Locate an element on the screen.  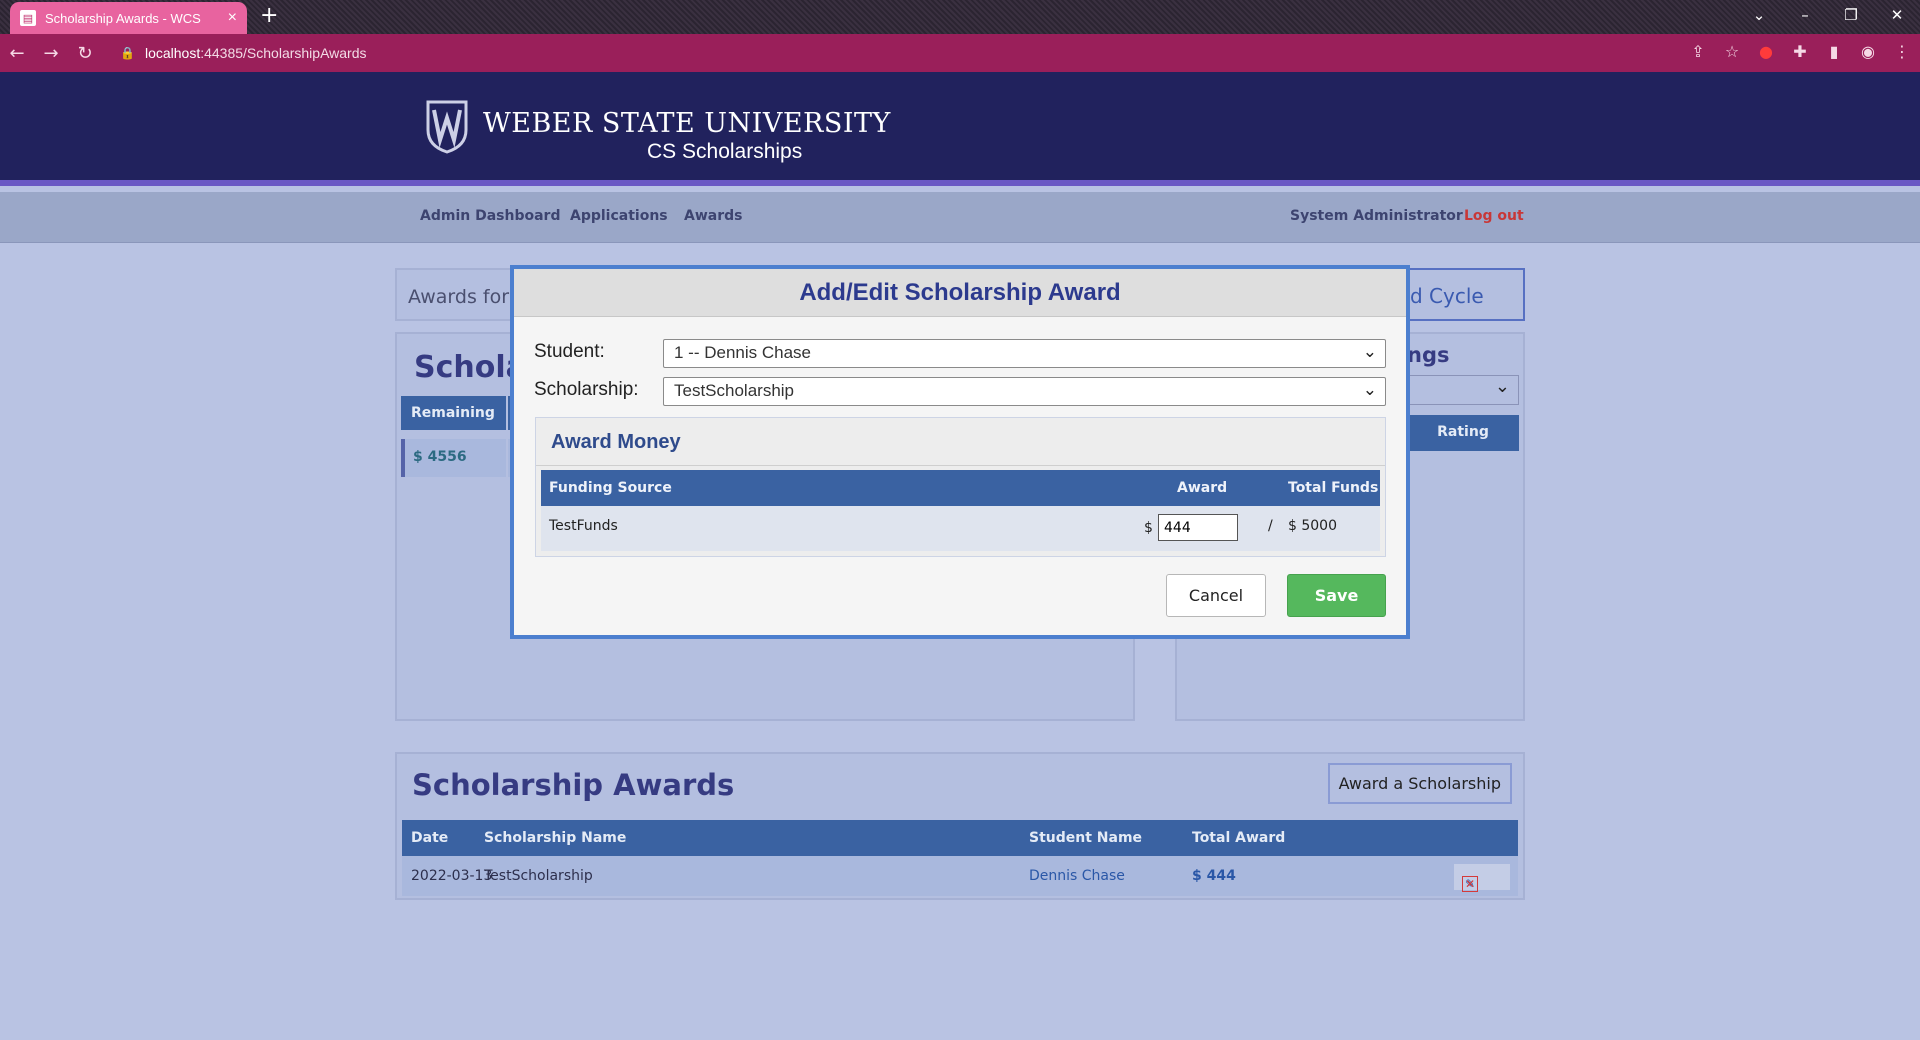
close-window-icon: ✕ is located at coordinates (1897, 15).